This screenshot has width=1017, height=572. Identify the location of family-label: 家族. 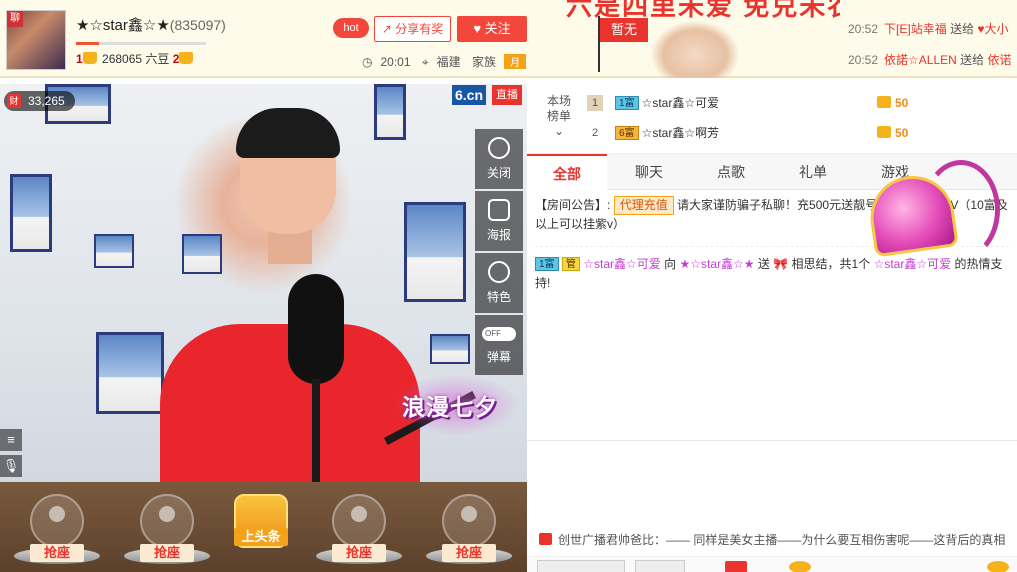
(483, 62).